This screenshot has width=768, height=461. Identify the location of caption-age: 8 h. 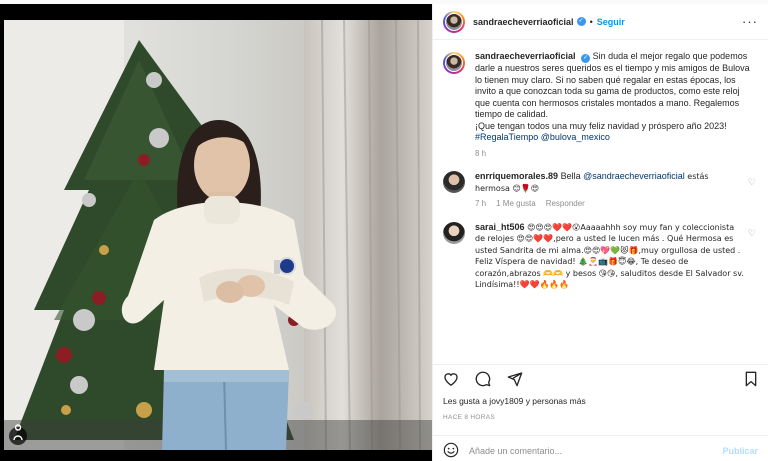
(481, 153).